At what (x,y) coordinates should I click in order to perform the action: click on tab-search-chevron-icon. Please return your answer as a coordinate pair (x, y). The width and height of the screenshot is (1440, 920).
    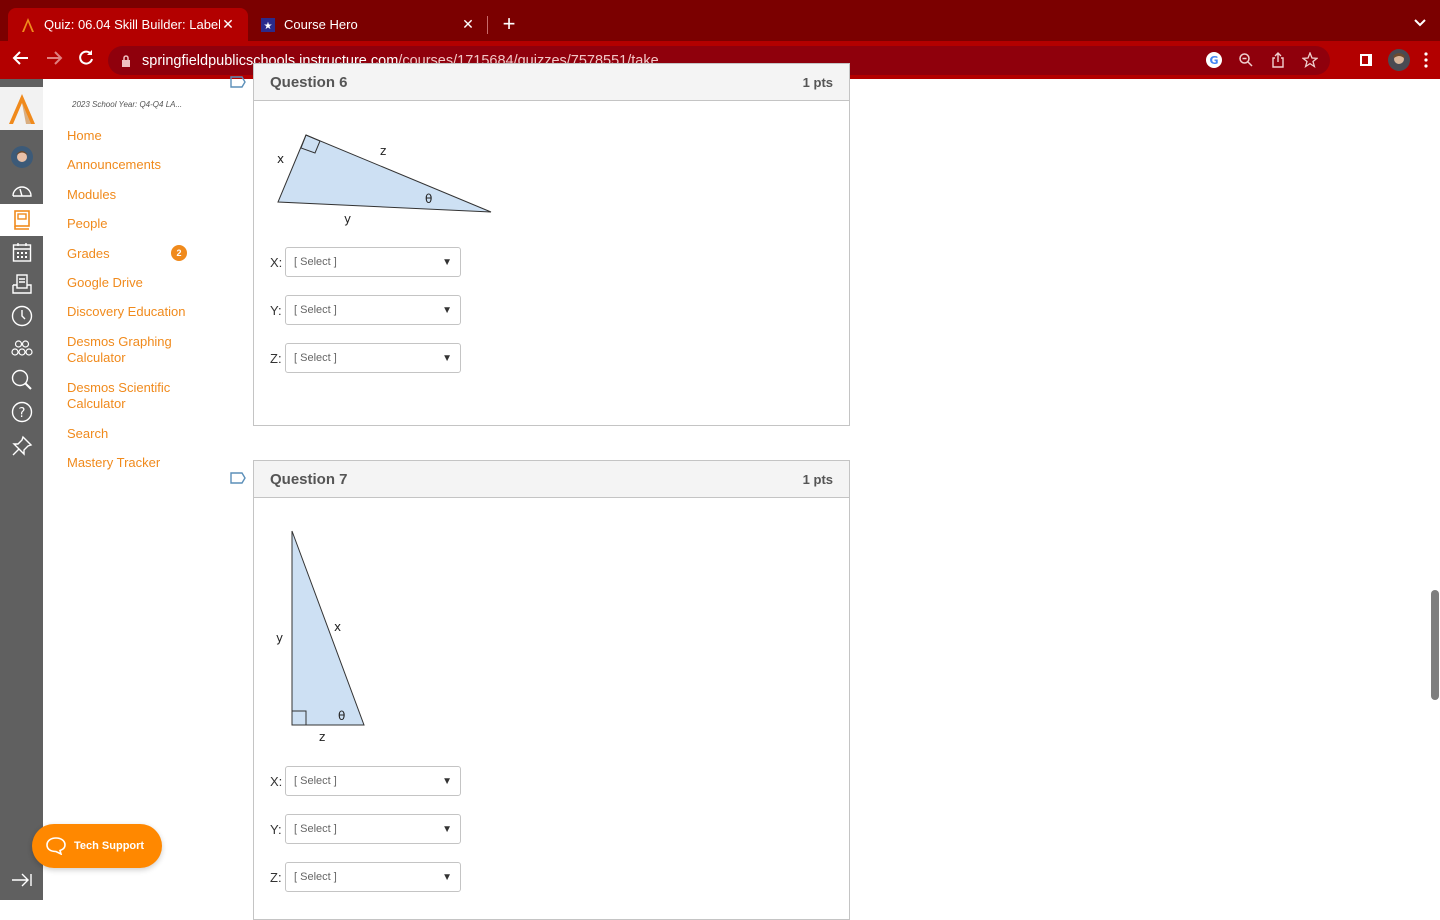
    Looking at the image, I should click on (1420, 22).